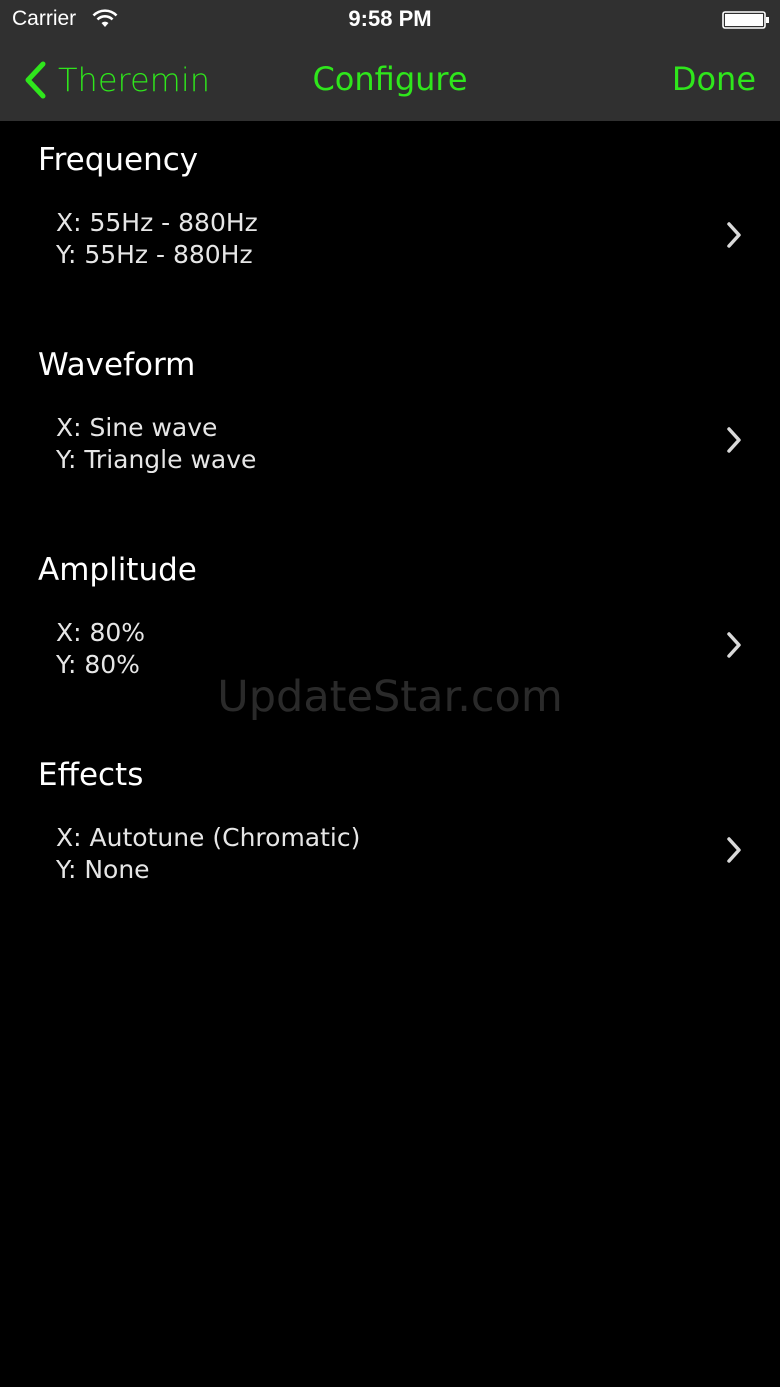  What do you see at coordinates (208, 837) in the screenshot?
I see `effects-x-value: X: Autotune (Chromatic)` at bounding box center [208, 837].